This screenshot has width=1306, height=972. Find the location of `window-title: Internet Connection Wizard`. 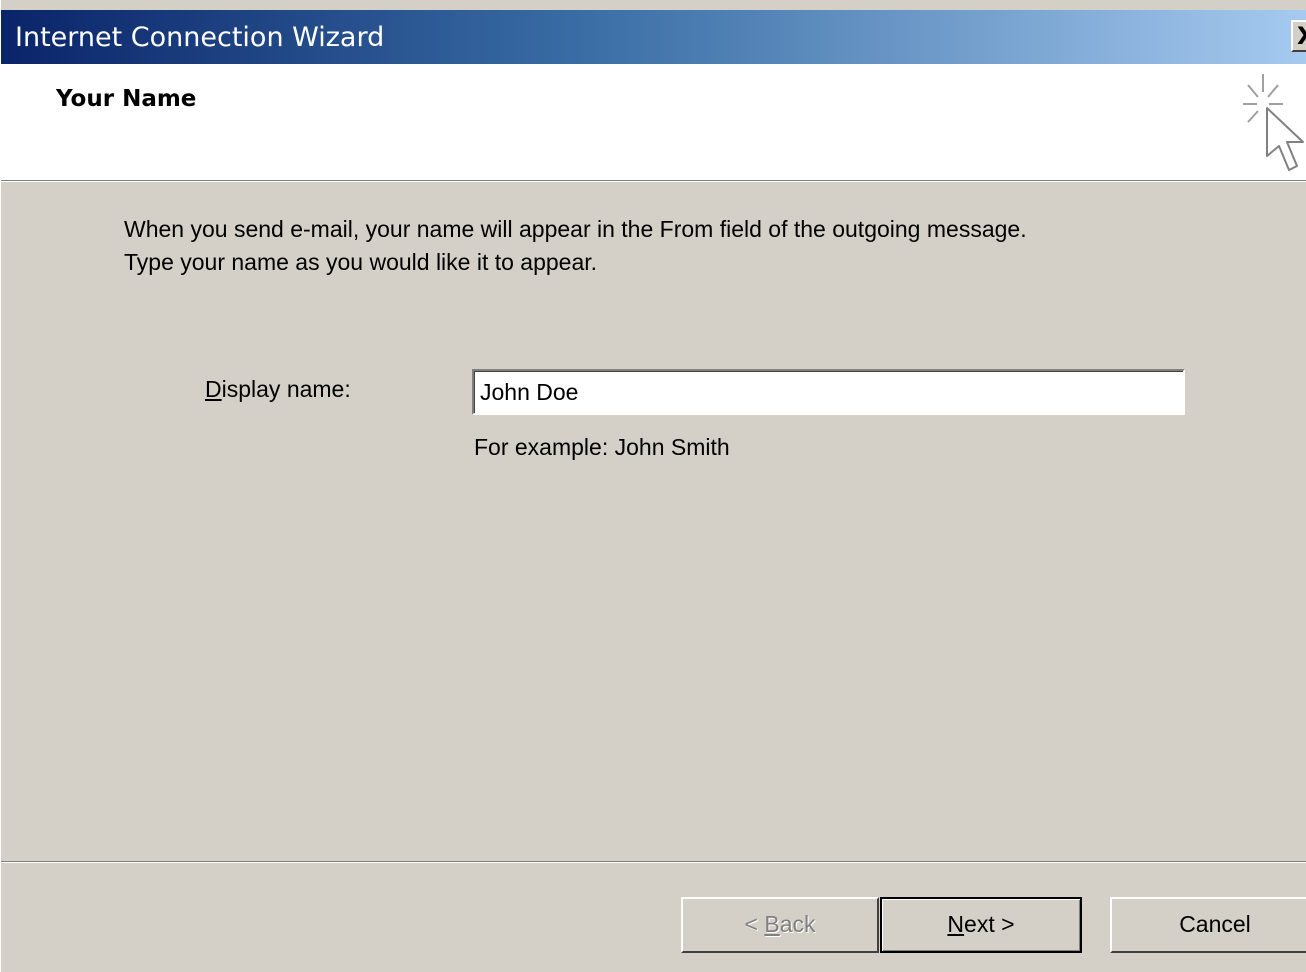

window-title: Internet Connection Wizard is located at coordinates (200, 37).